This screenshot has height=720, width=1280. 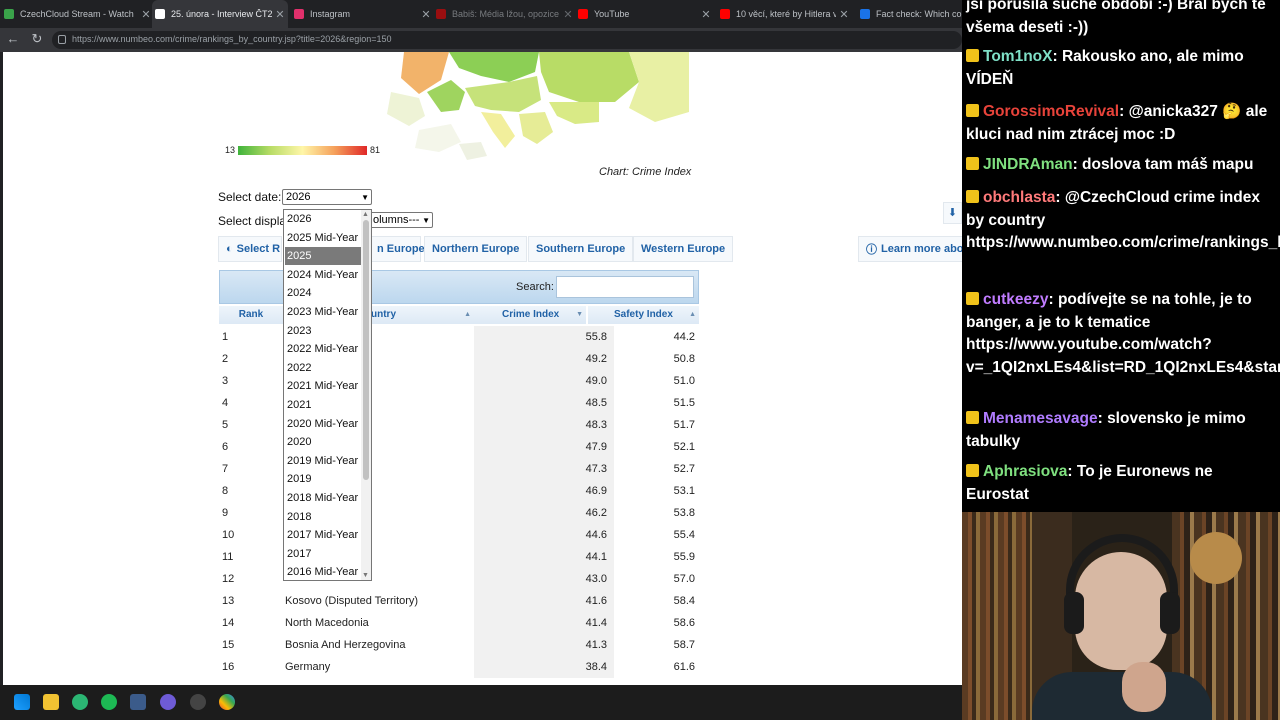 I want to click on columns-select: olumns--- ▼, so click(x=401, y=220).